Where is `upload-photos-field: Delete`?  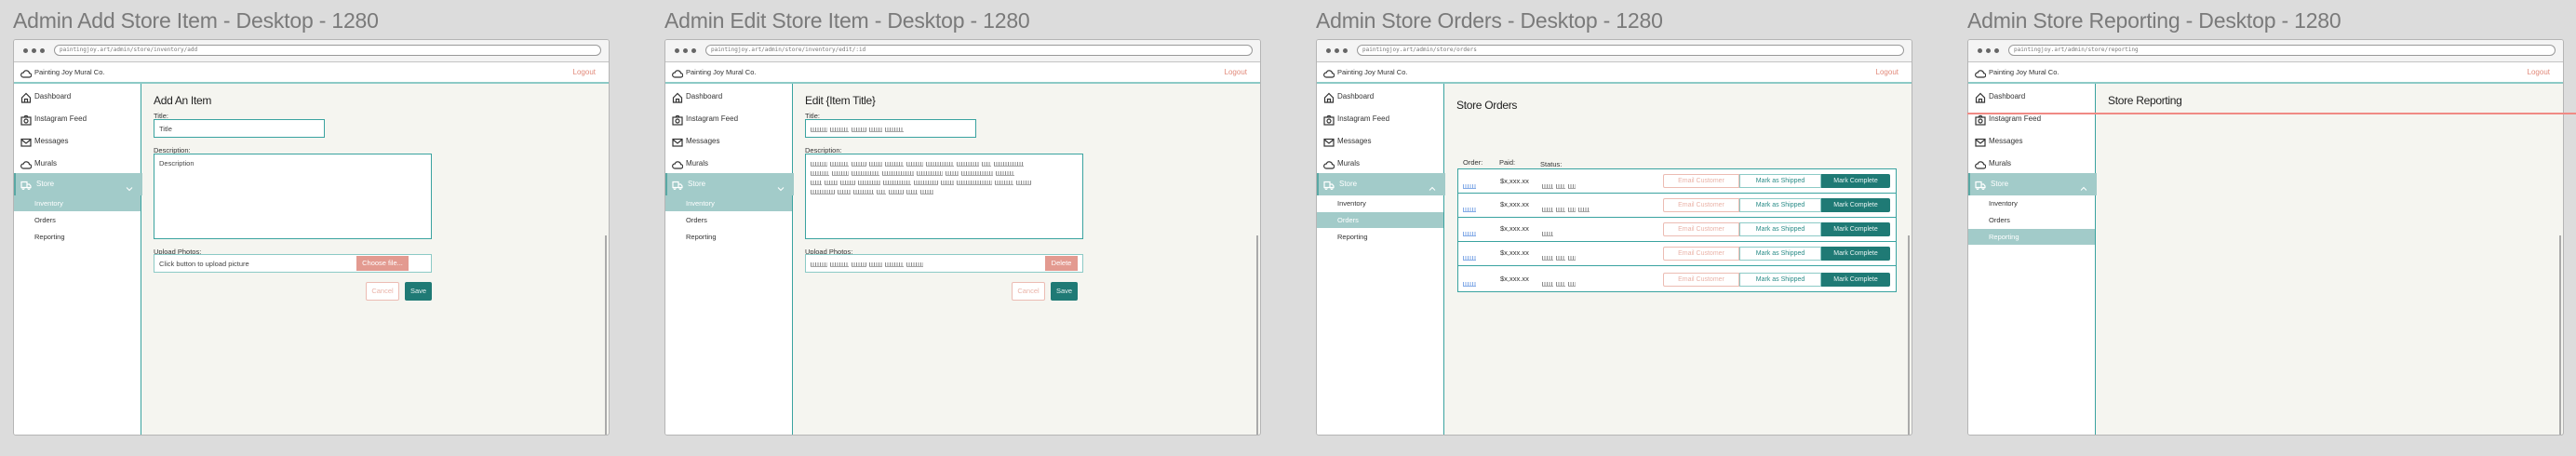 upload-photos-field: Delete is located at coordinates (944, 263).